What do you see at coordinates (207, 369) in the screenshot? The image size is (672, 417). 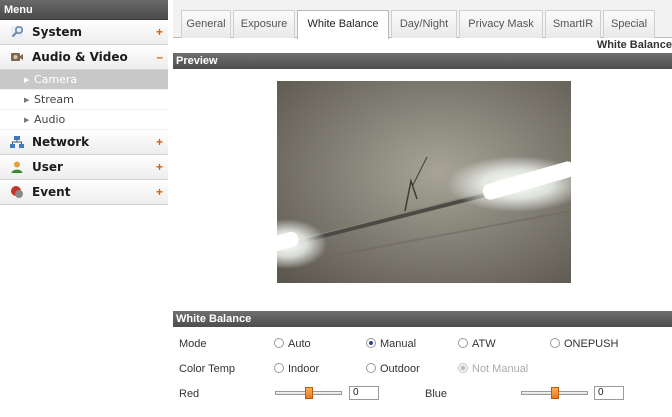 I see `color-temp-label: Color Temp` at bounding box center [207, 369].